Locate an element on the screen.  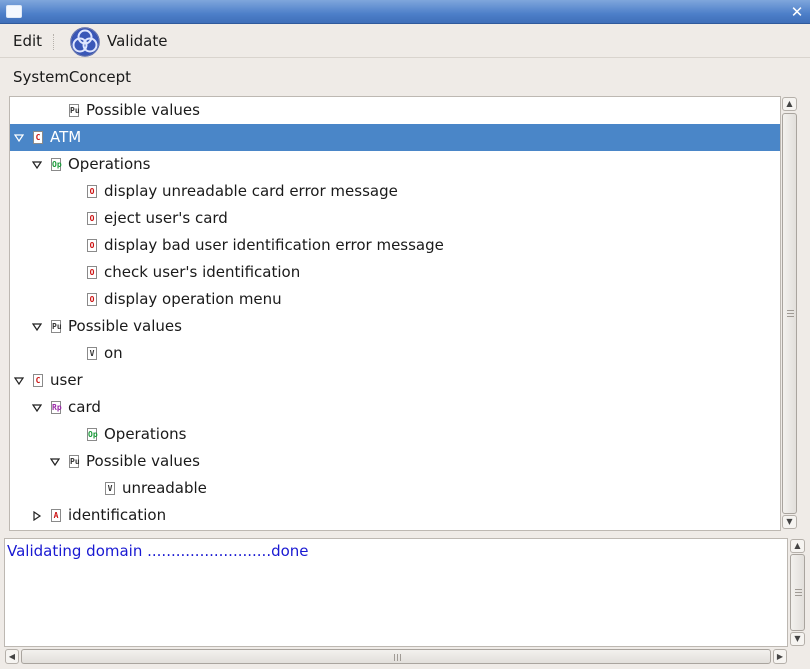
tree-item-label: on is located at coordinates (113, 353).